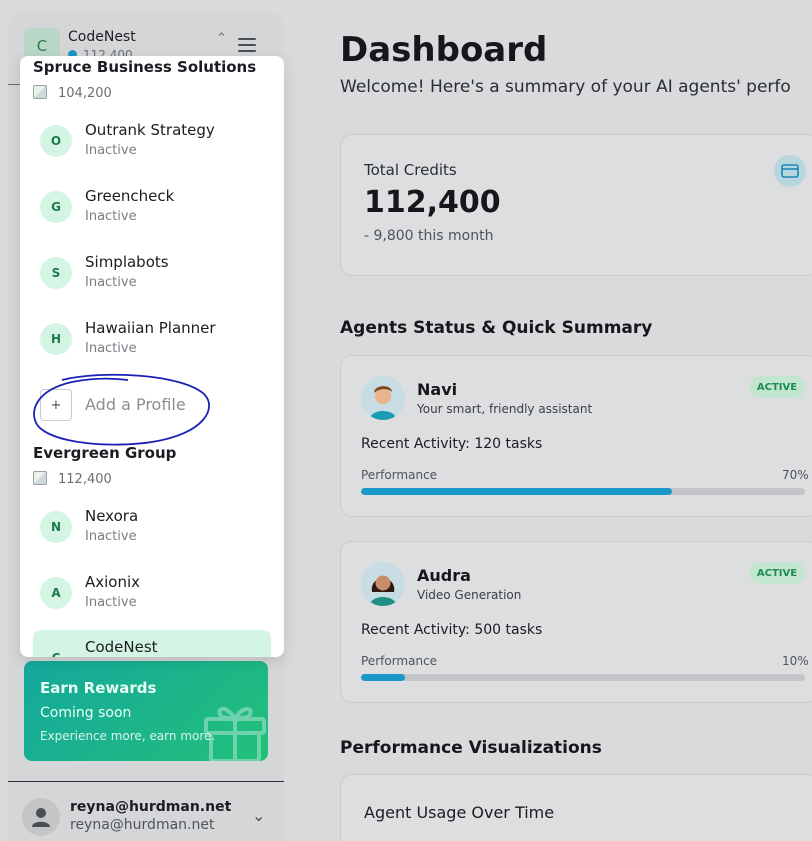  What do you see at coordinates (112, 516) in the screenshot?
I see `profile-name: Nexora` at bounding box center [112, 516].